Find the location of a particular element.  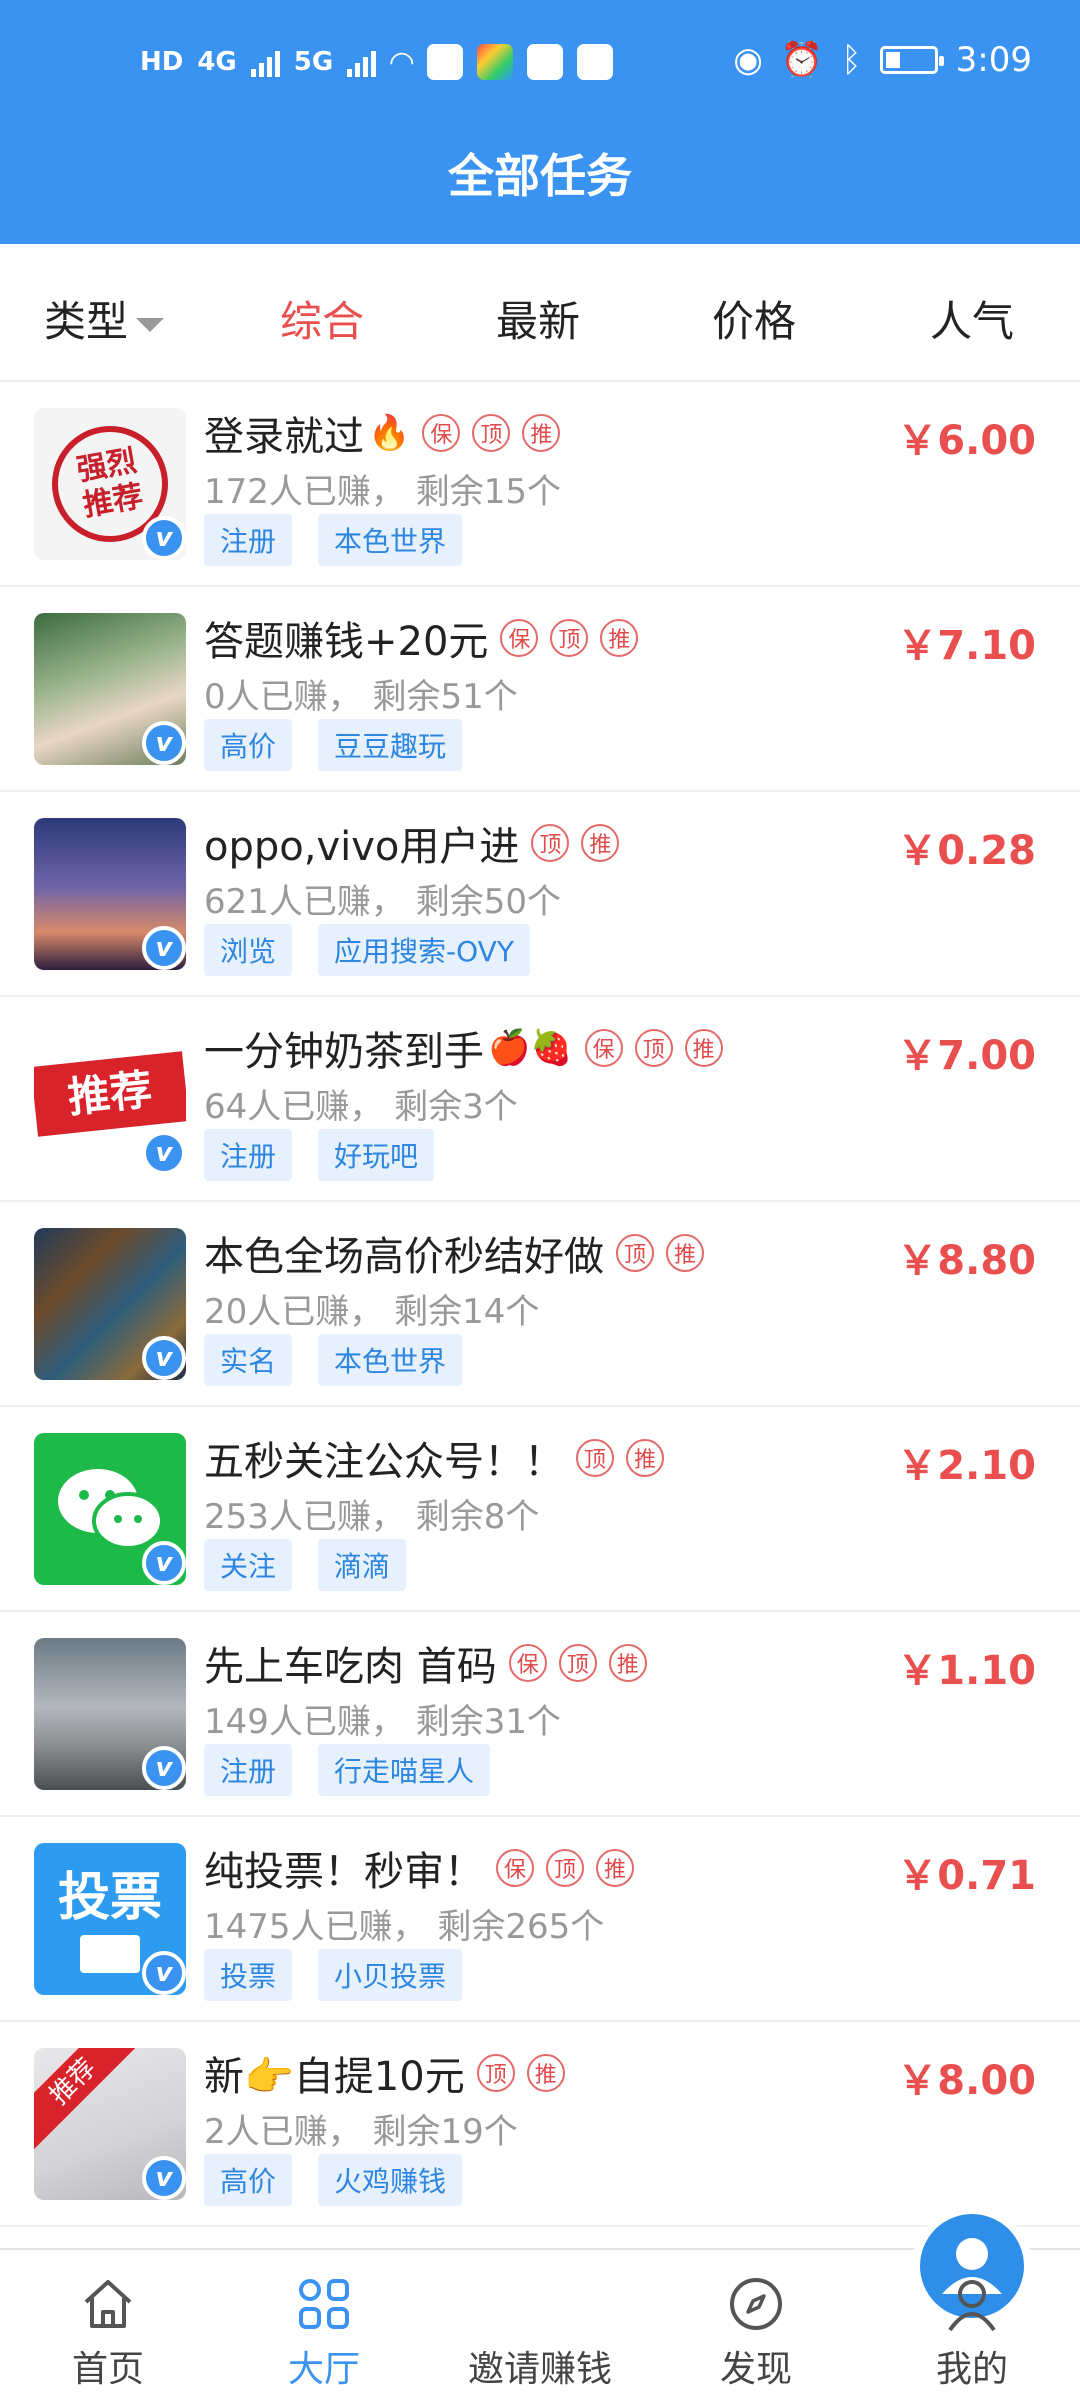

task-stats: 253人已赚， 剩余8个 is located at coordinates (371, 1513).